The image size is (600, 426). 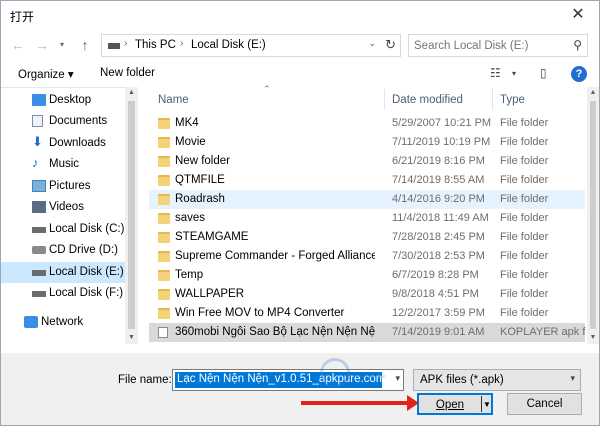 What do you see at coordinates (438, 332) in the screenshot?
I see `file-date: 7/14/2019 9:01 AM` at bounding box center [438, 332].